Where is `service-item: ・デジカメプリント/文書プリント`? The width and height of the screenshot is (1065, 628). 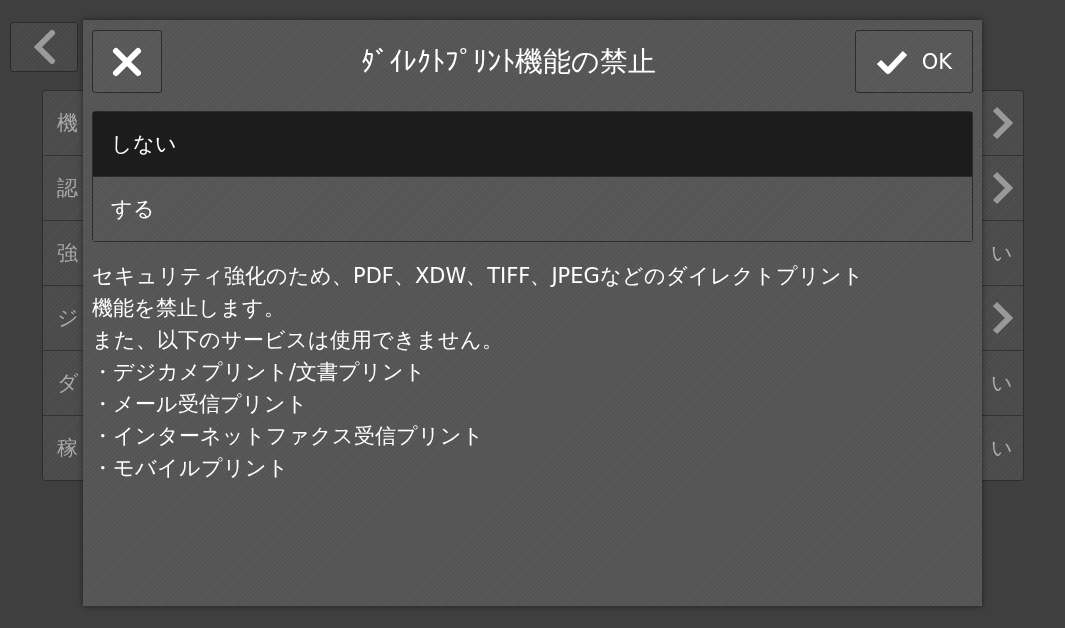 service-item: ・デジカメプリント/文書プリント is located at coordinates (260, 372).